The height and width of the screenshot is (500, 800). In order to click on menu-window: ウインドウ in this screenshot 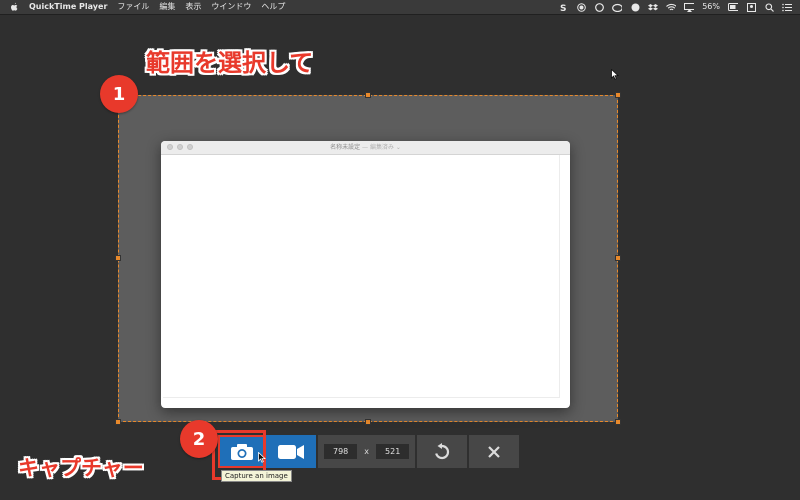, I will do `click(231, 7)`.